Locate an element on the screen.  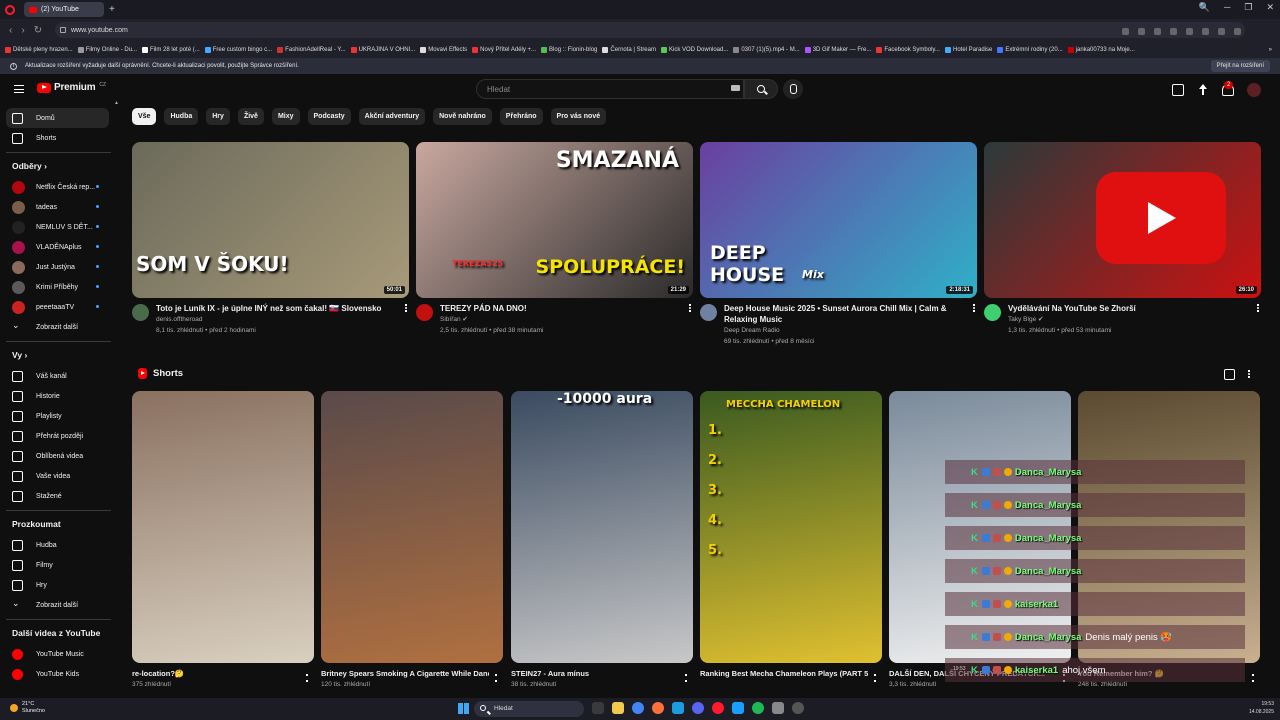
bookmark-item: Hotel Paradise is located at coordinates (968, 49).